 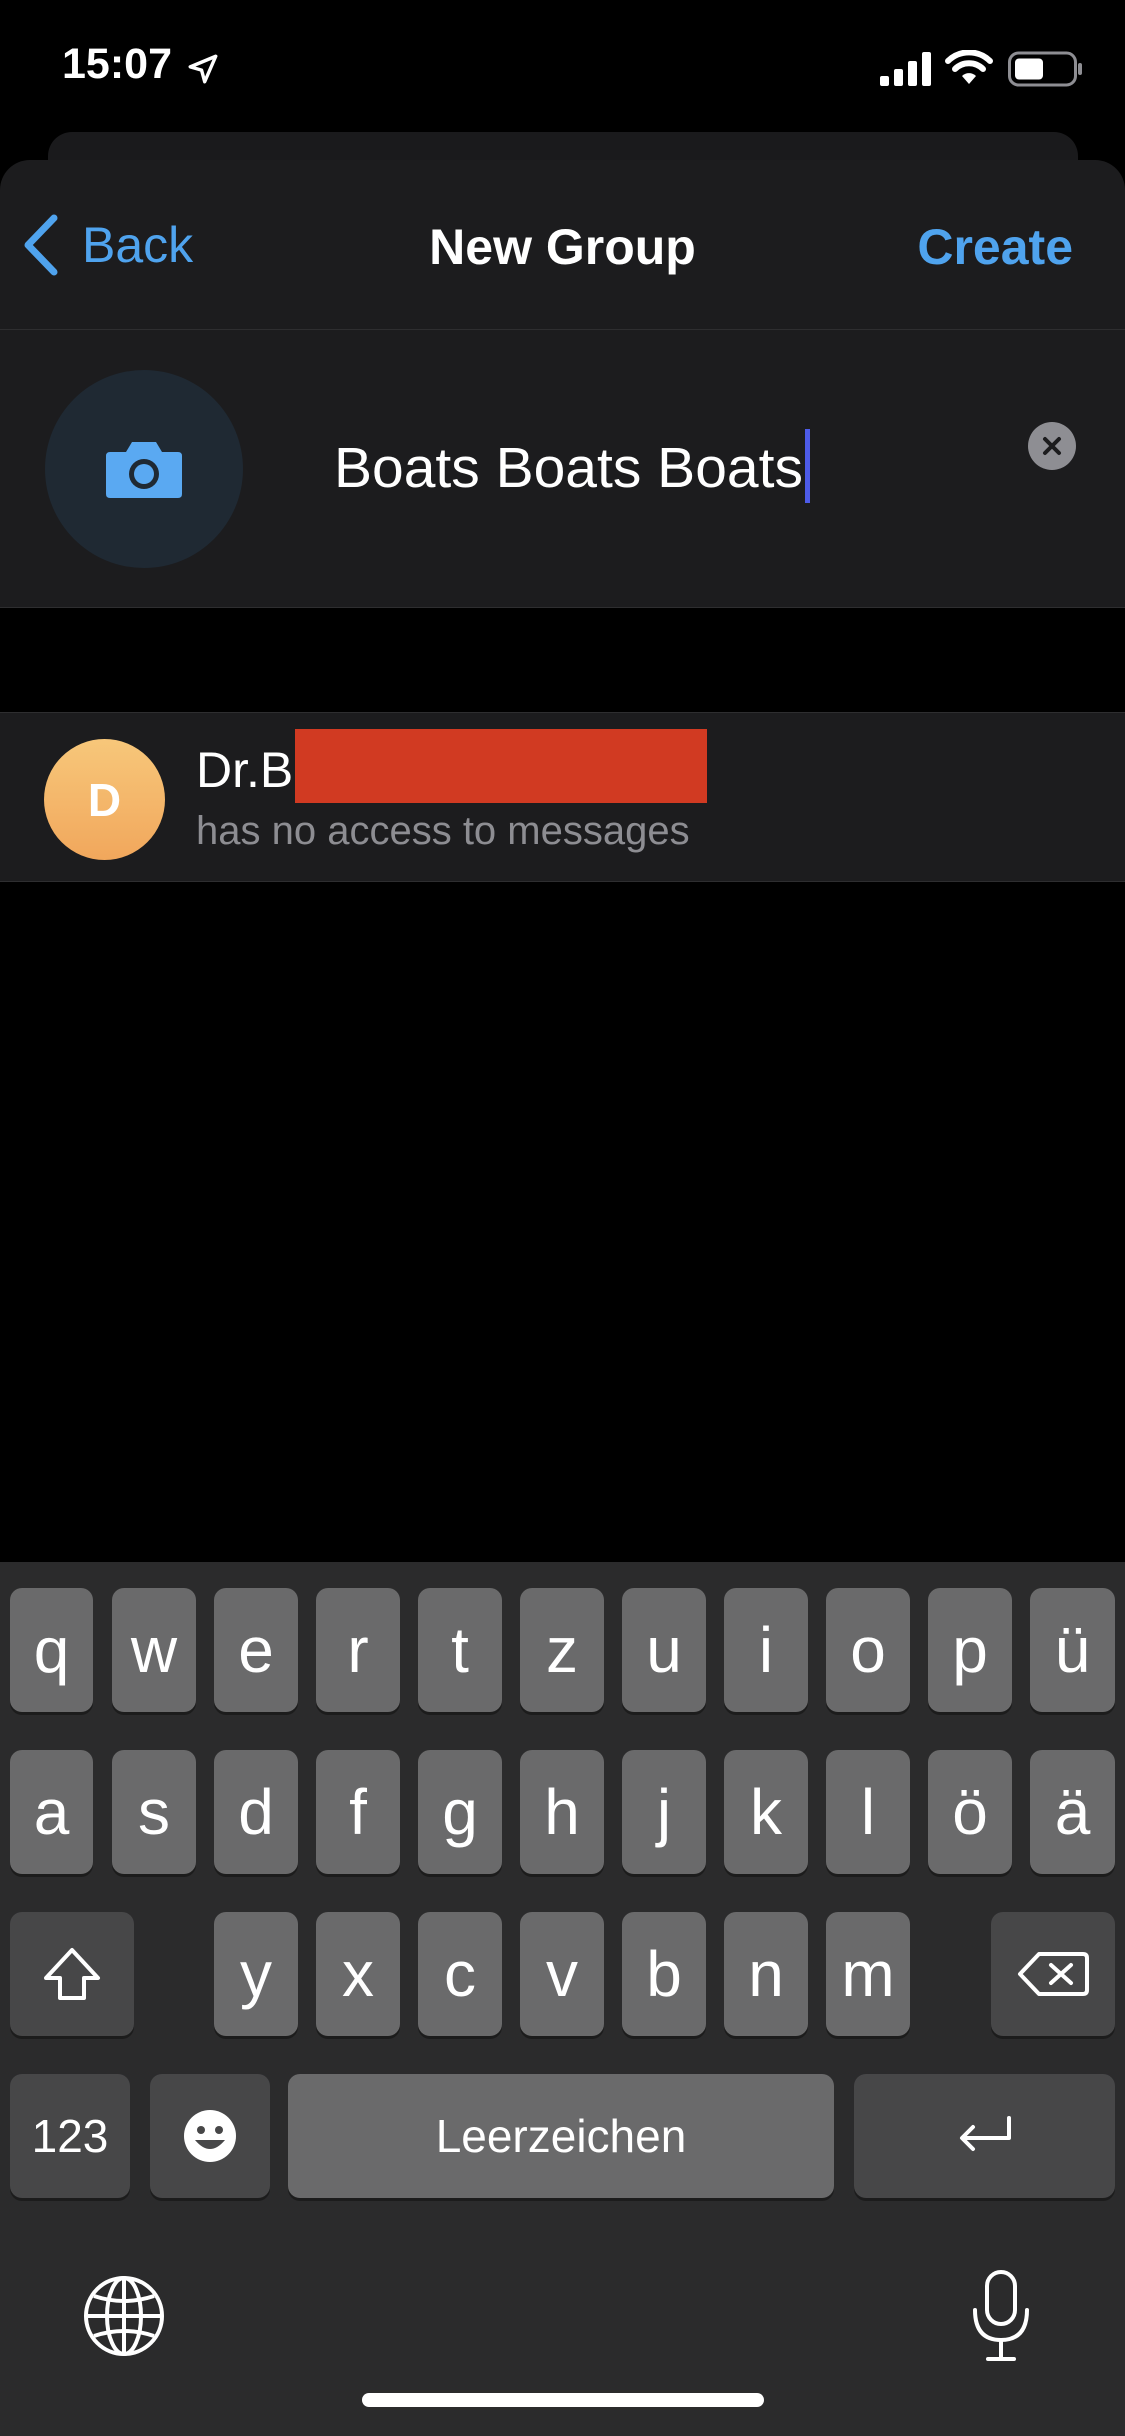 What do you see at coordinates (154, 1650) in the screenshot?
I see `key-w: w` at bounding box center [154, 1650].